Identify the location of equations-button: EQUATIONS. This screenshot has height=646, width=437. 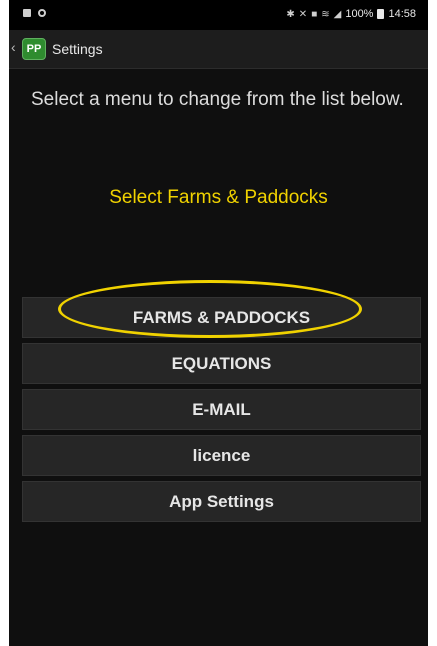
(221, 363).